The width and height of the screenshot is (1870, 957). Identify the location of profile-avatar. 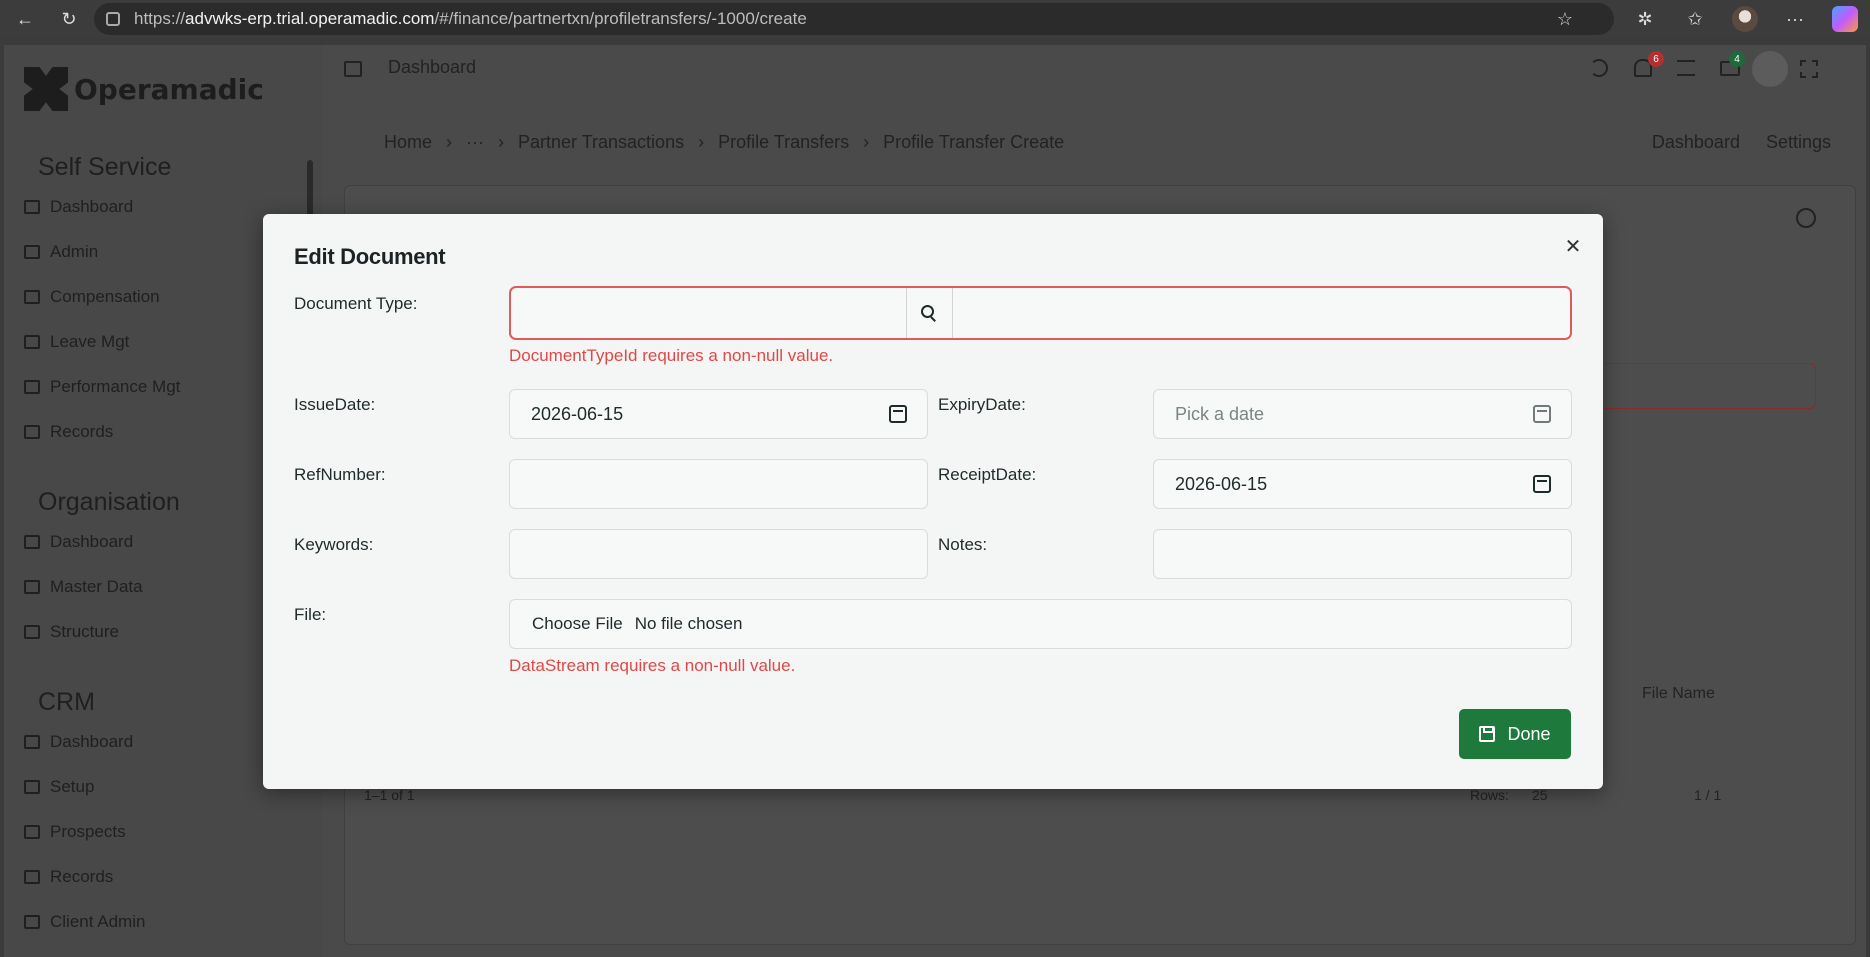
(1745, 19).